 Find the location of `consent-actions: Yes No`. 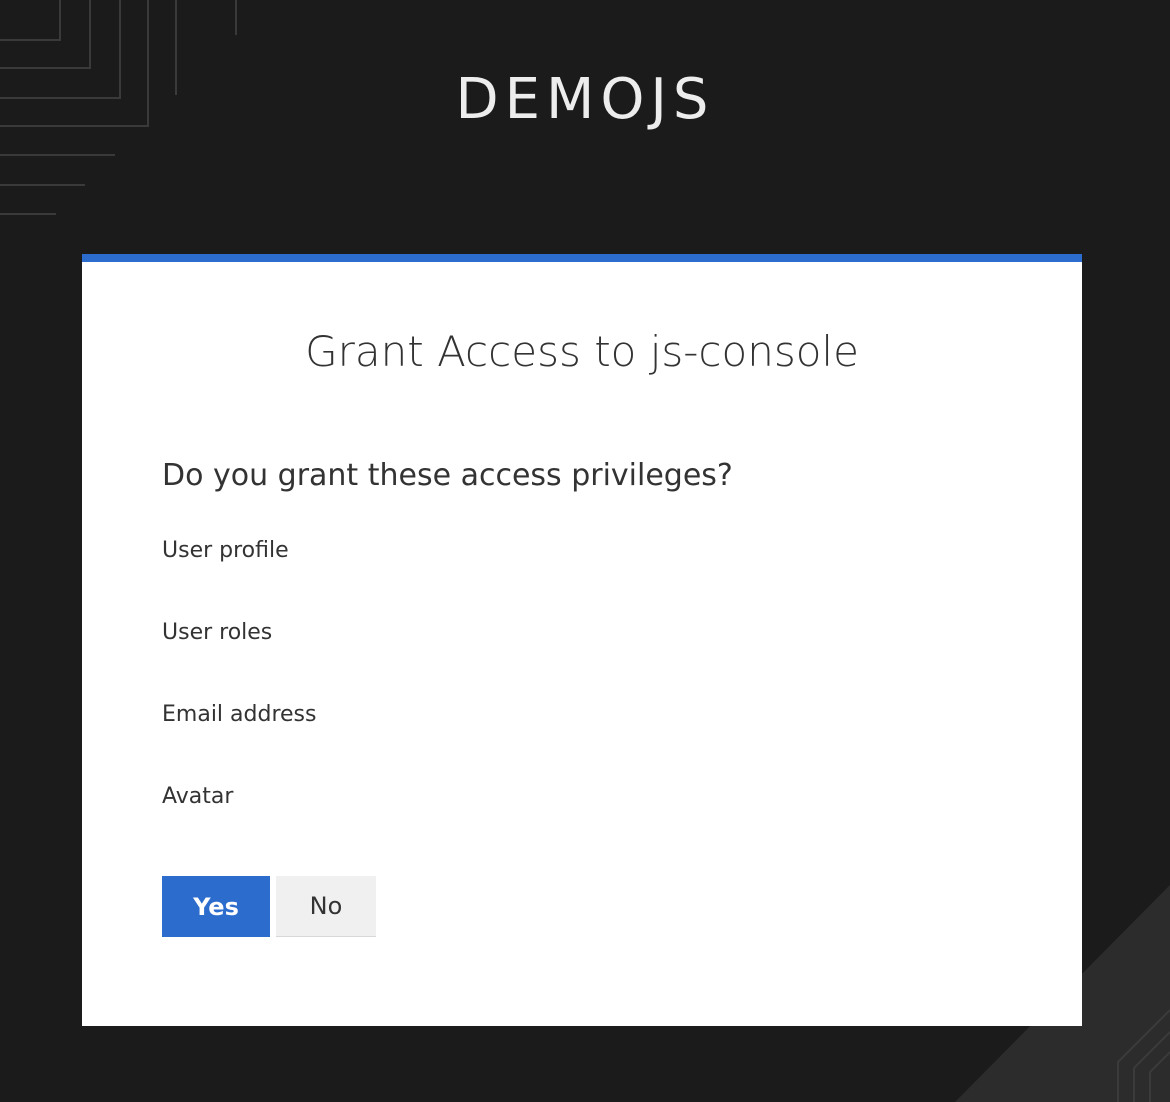

consent-actions: Yes No is located at coordinates (269, 906).